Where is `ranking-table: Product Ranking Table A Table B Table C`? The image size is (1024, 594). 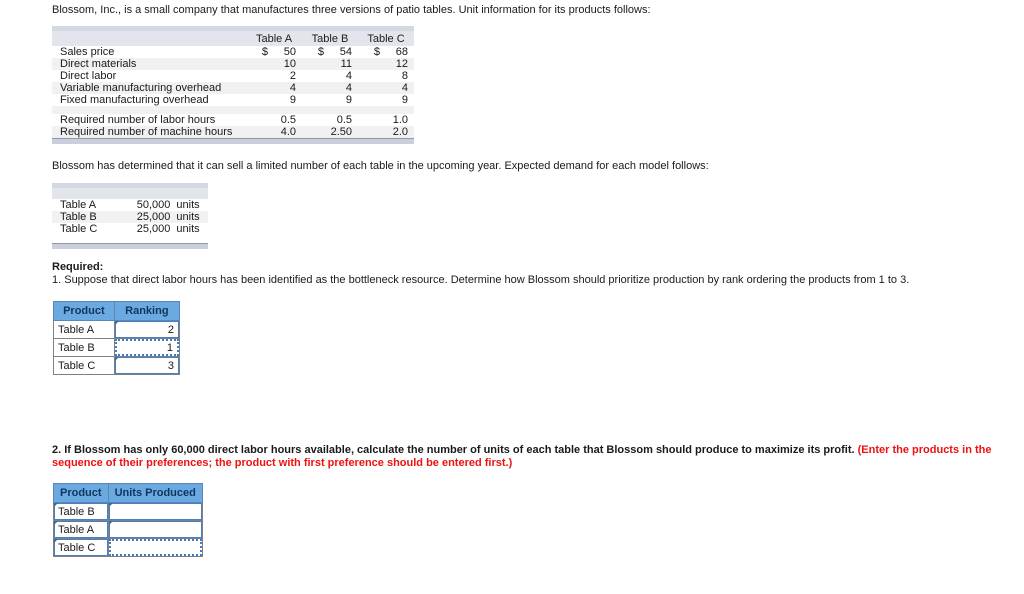
ranking-table: Product Ranking Table A Table B Table C is located at coordinates (117, 338).